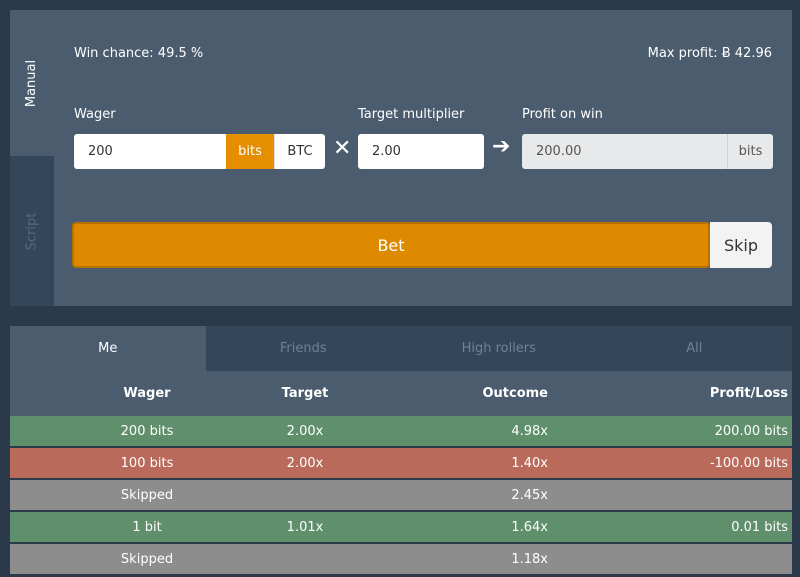 The image size is (800, 577). What do you see at coordinates (305, 527) in the screenshot?
I see `row-target: 1.01x` at bounding box center [305, 527].